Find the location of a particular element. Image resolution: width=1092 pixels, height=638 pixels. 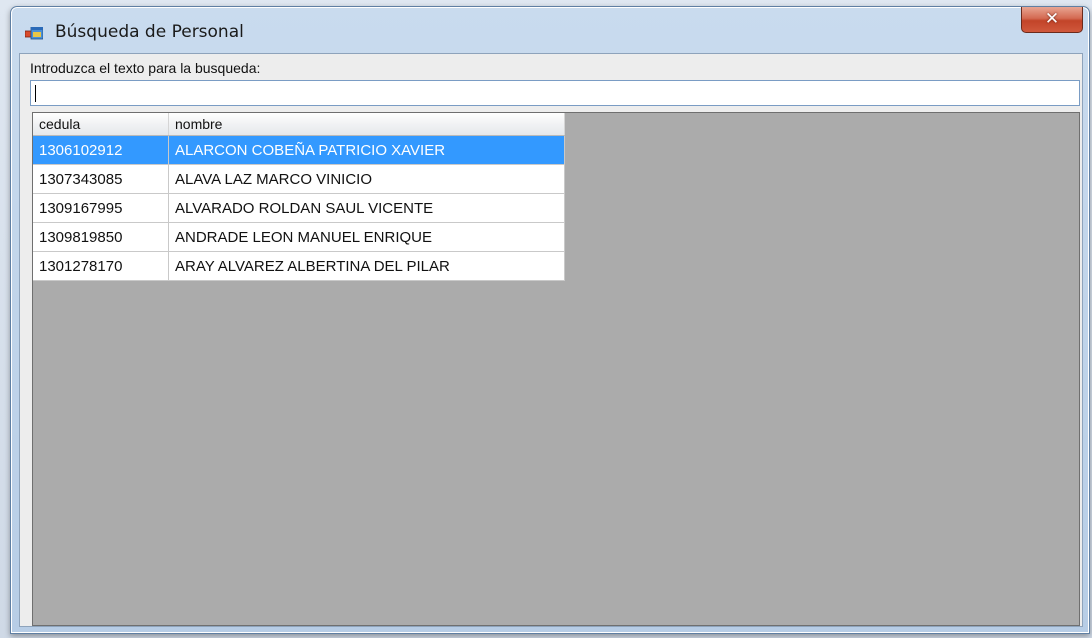

cell-nombre: ALARCON COBEÑA PATRICIO XAVIER is located at coordinates (366, 150).